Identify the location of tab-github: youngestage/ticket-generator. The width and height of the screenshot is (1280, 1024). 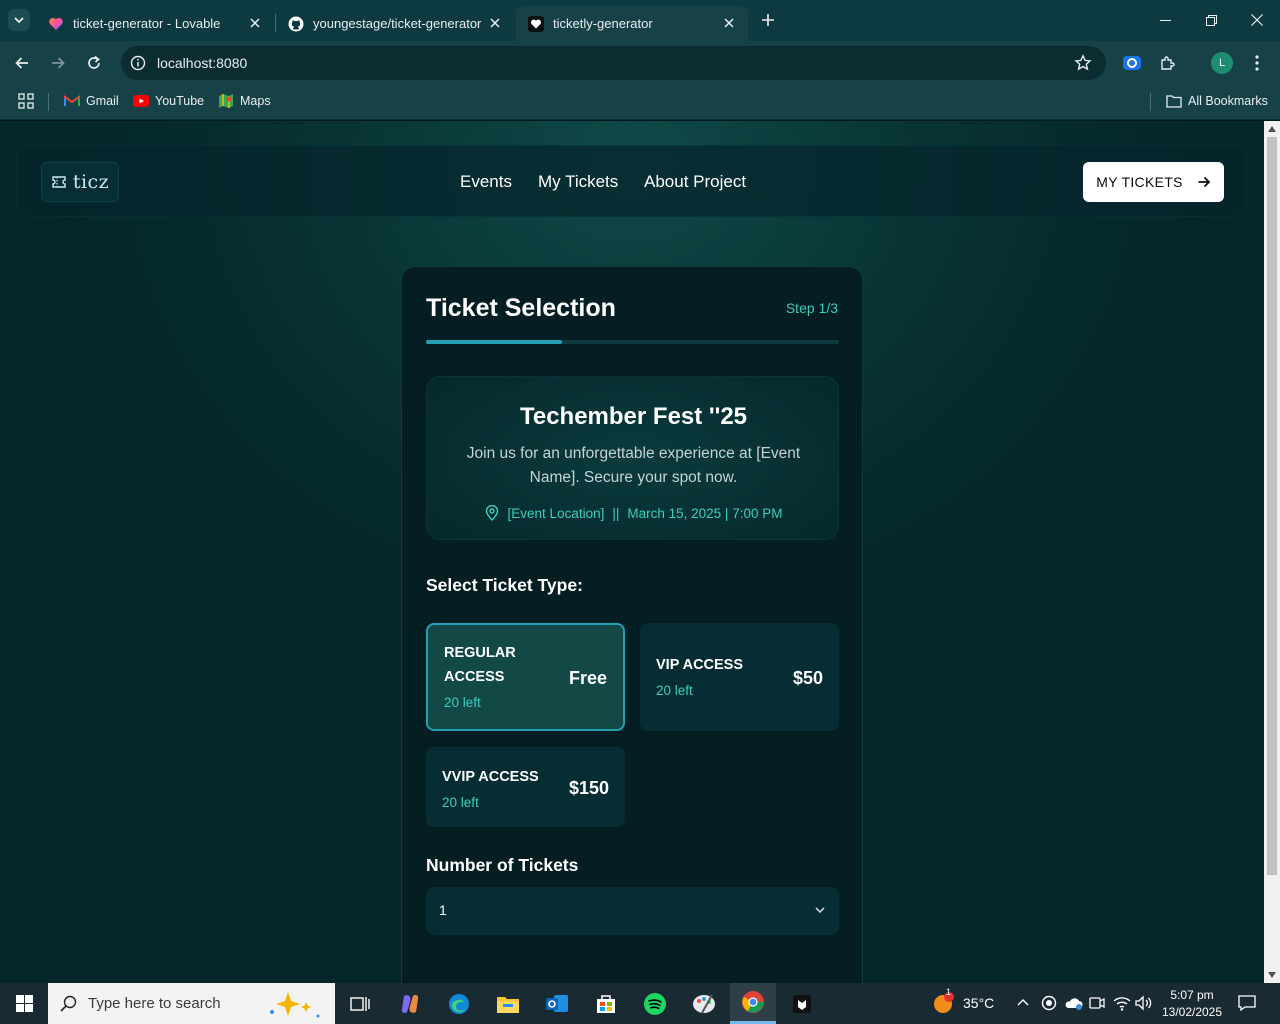
(395, 23).